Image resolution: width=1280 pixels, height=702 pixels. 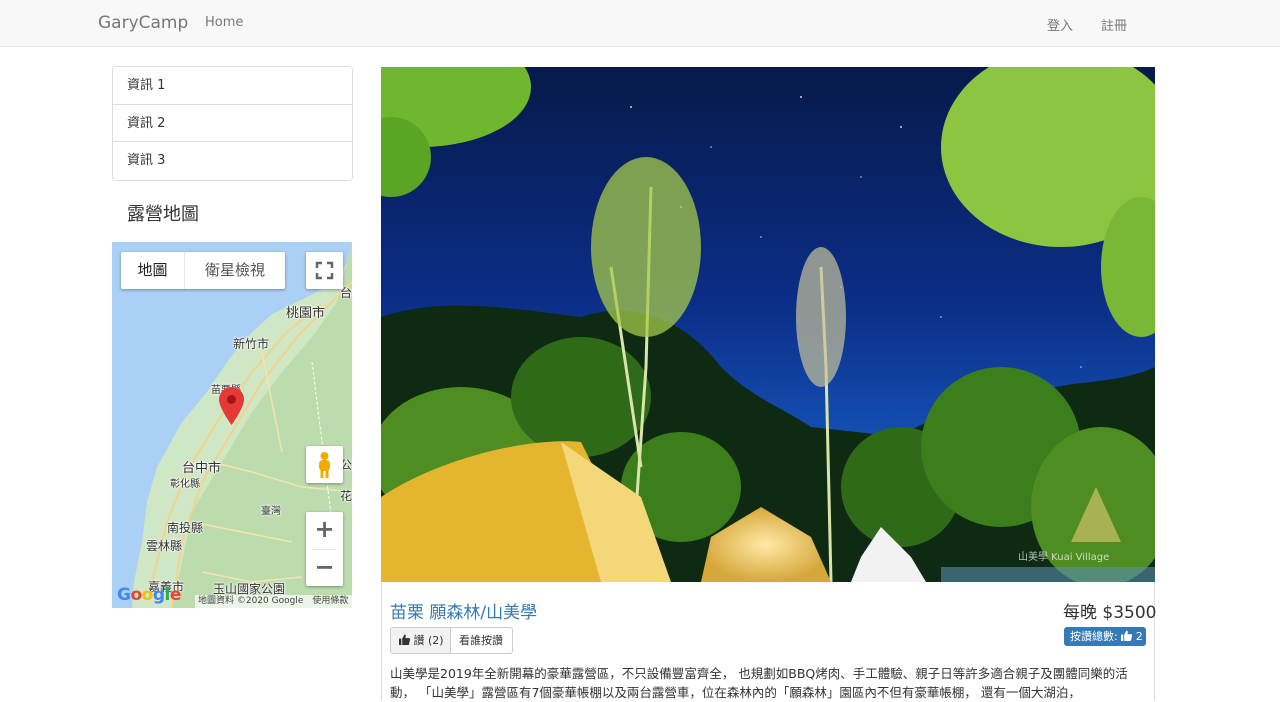 What do you see at coordinates (235, 270) in the screenshot?
I see `map-type-satellite-button: 衛星檢視` at bounding box center [235, 270].